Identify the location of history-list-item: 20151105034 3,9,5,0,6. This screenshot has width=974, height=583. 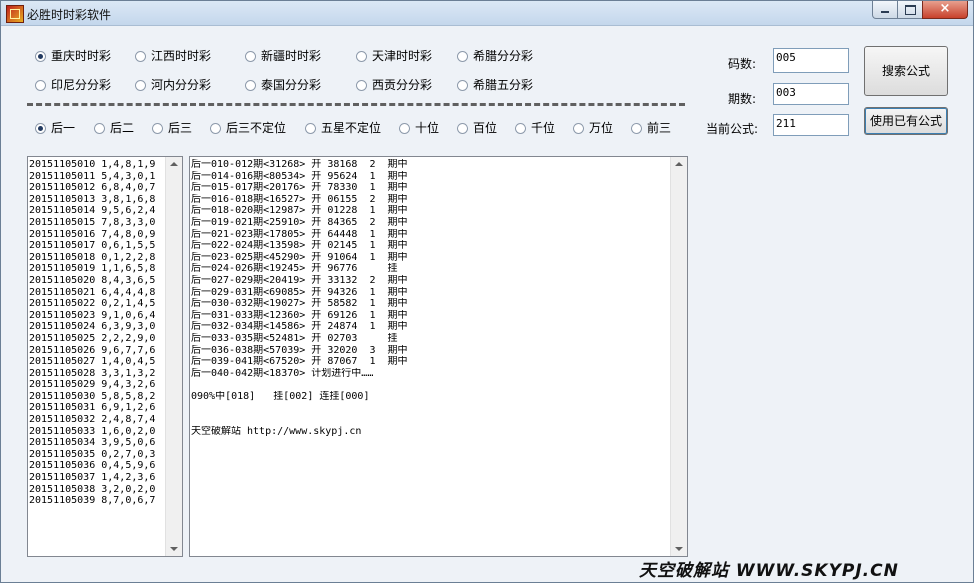
(96, 443).